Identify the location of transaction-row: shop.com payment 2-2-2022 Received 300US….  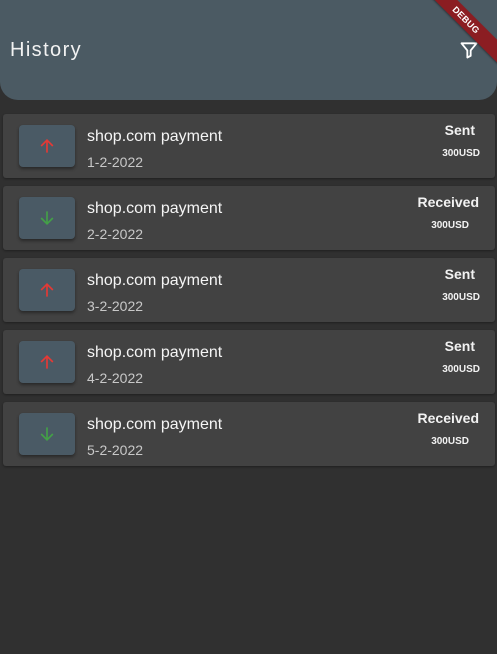
(249, 218).